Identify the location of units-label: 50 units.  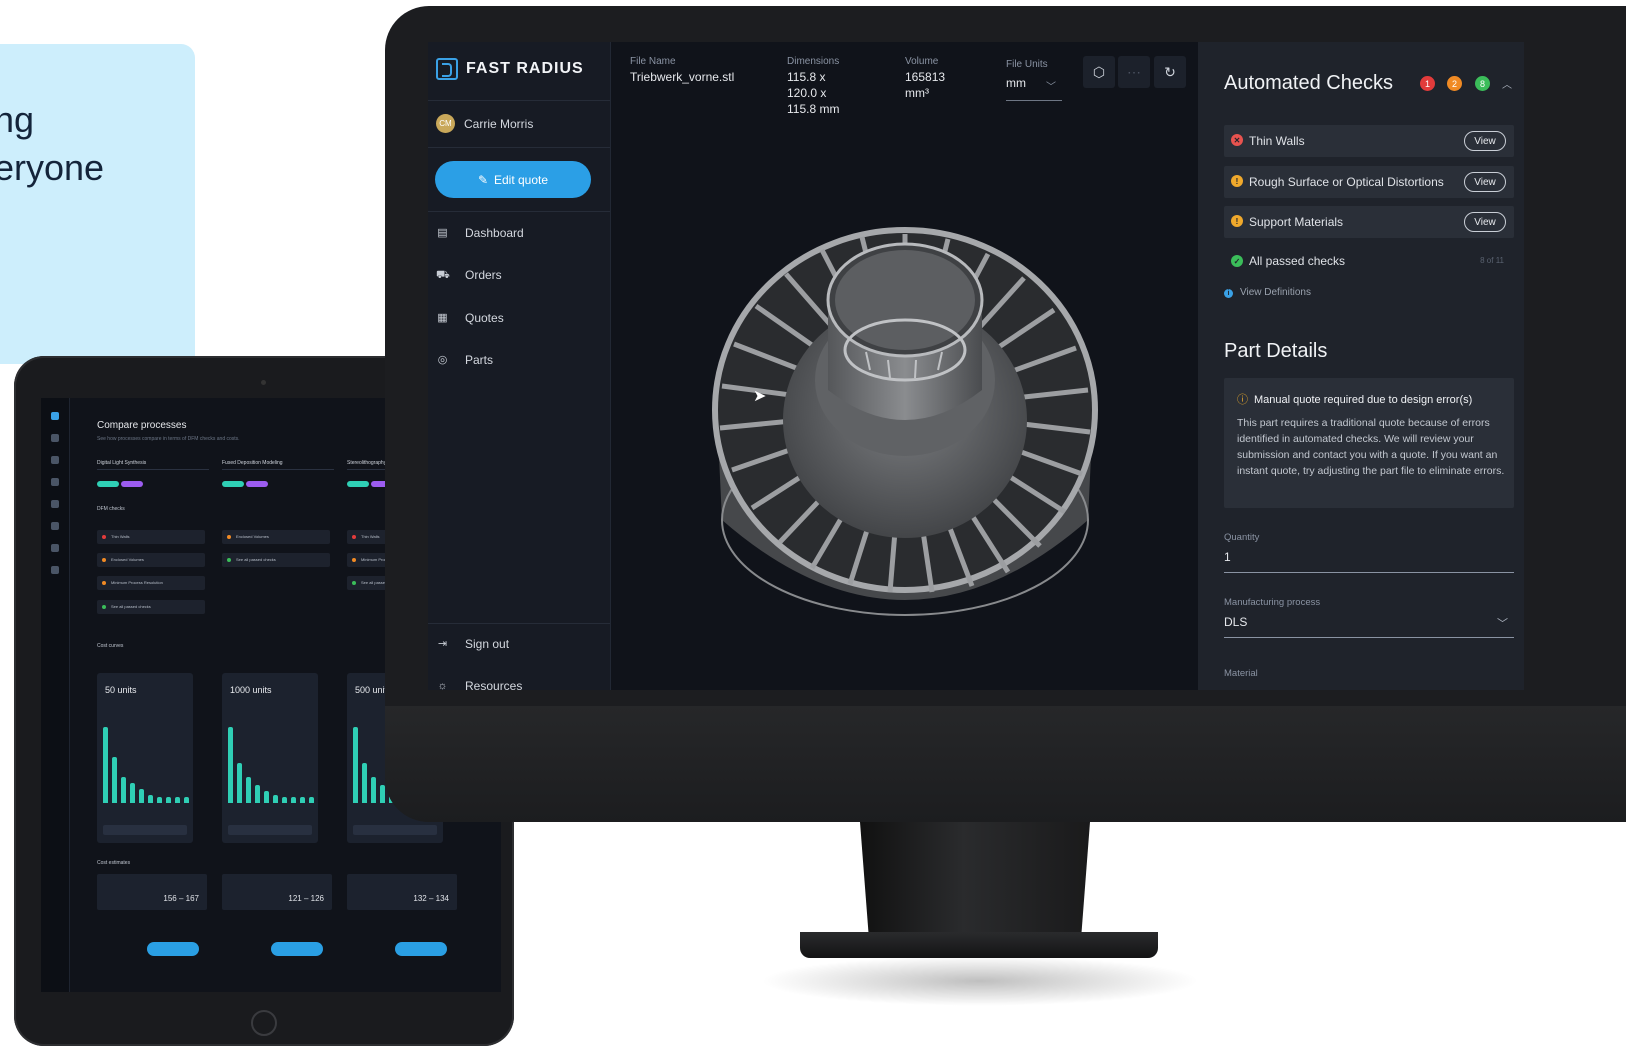
(121, 690).